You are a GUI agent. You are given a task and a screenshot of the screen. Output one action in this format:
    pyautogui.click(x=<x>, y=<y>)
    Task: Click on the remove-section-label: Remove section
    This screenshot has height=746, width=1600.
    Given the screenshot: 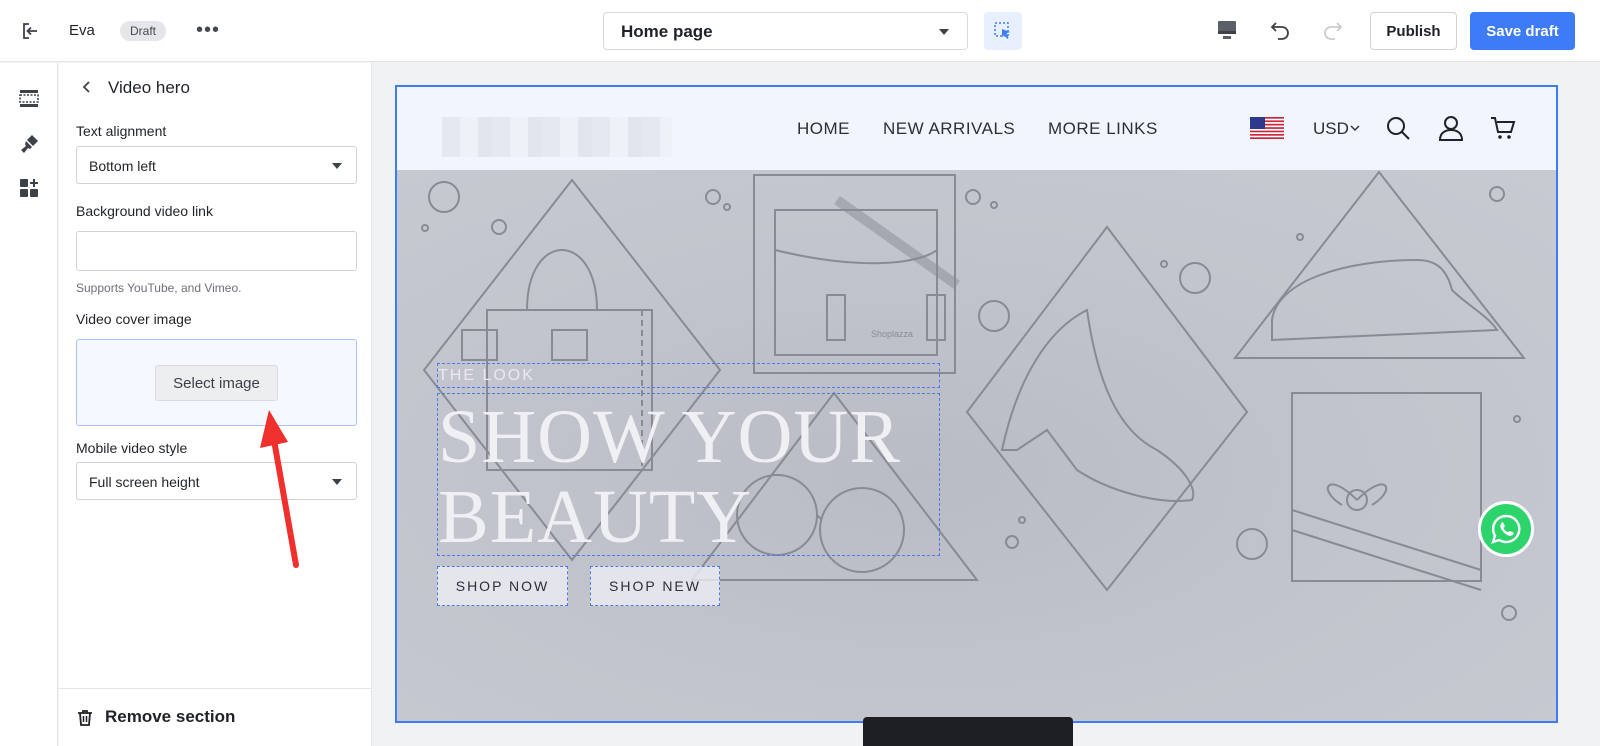 What is the action you would take?
    pyautogui.click(x=170, y=716)
    